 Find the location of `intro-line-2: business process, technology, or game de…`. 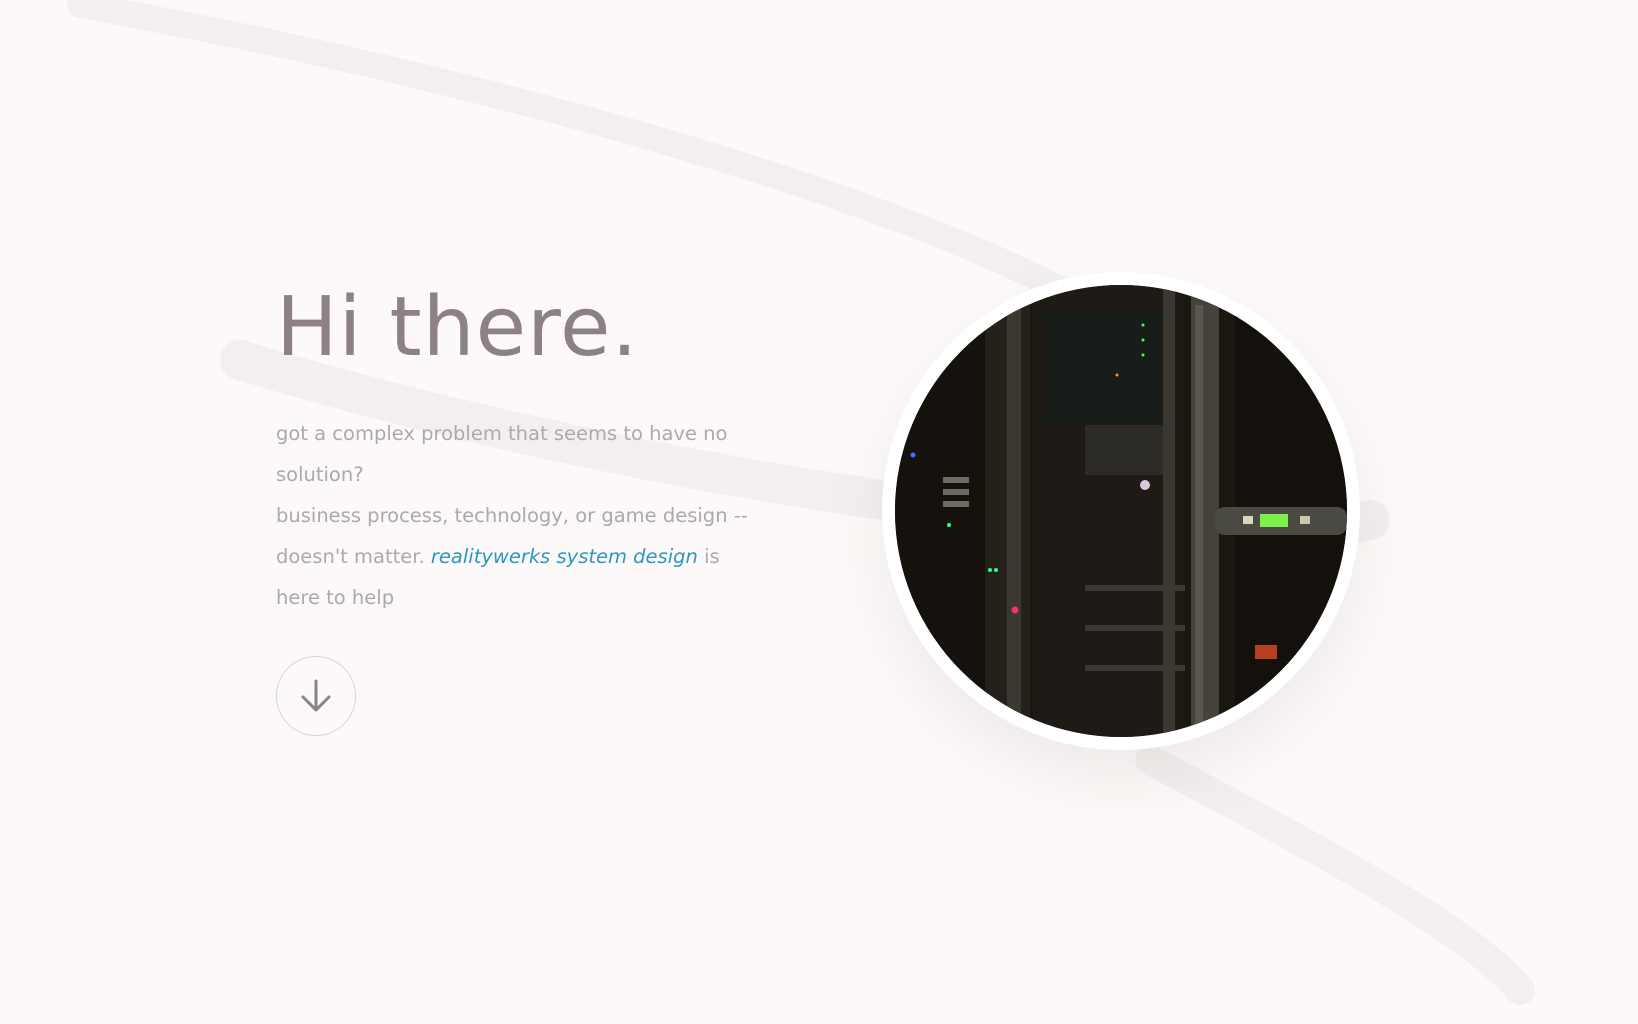

intro-line-2: business process, technology, or game de… is located at coordinates (521, 556).